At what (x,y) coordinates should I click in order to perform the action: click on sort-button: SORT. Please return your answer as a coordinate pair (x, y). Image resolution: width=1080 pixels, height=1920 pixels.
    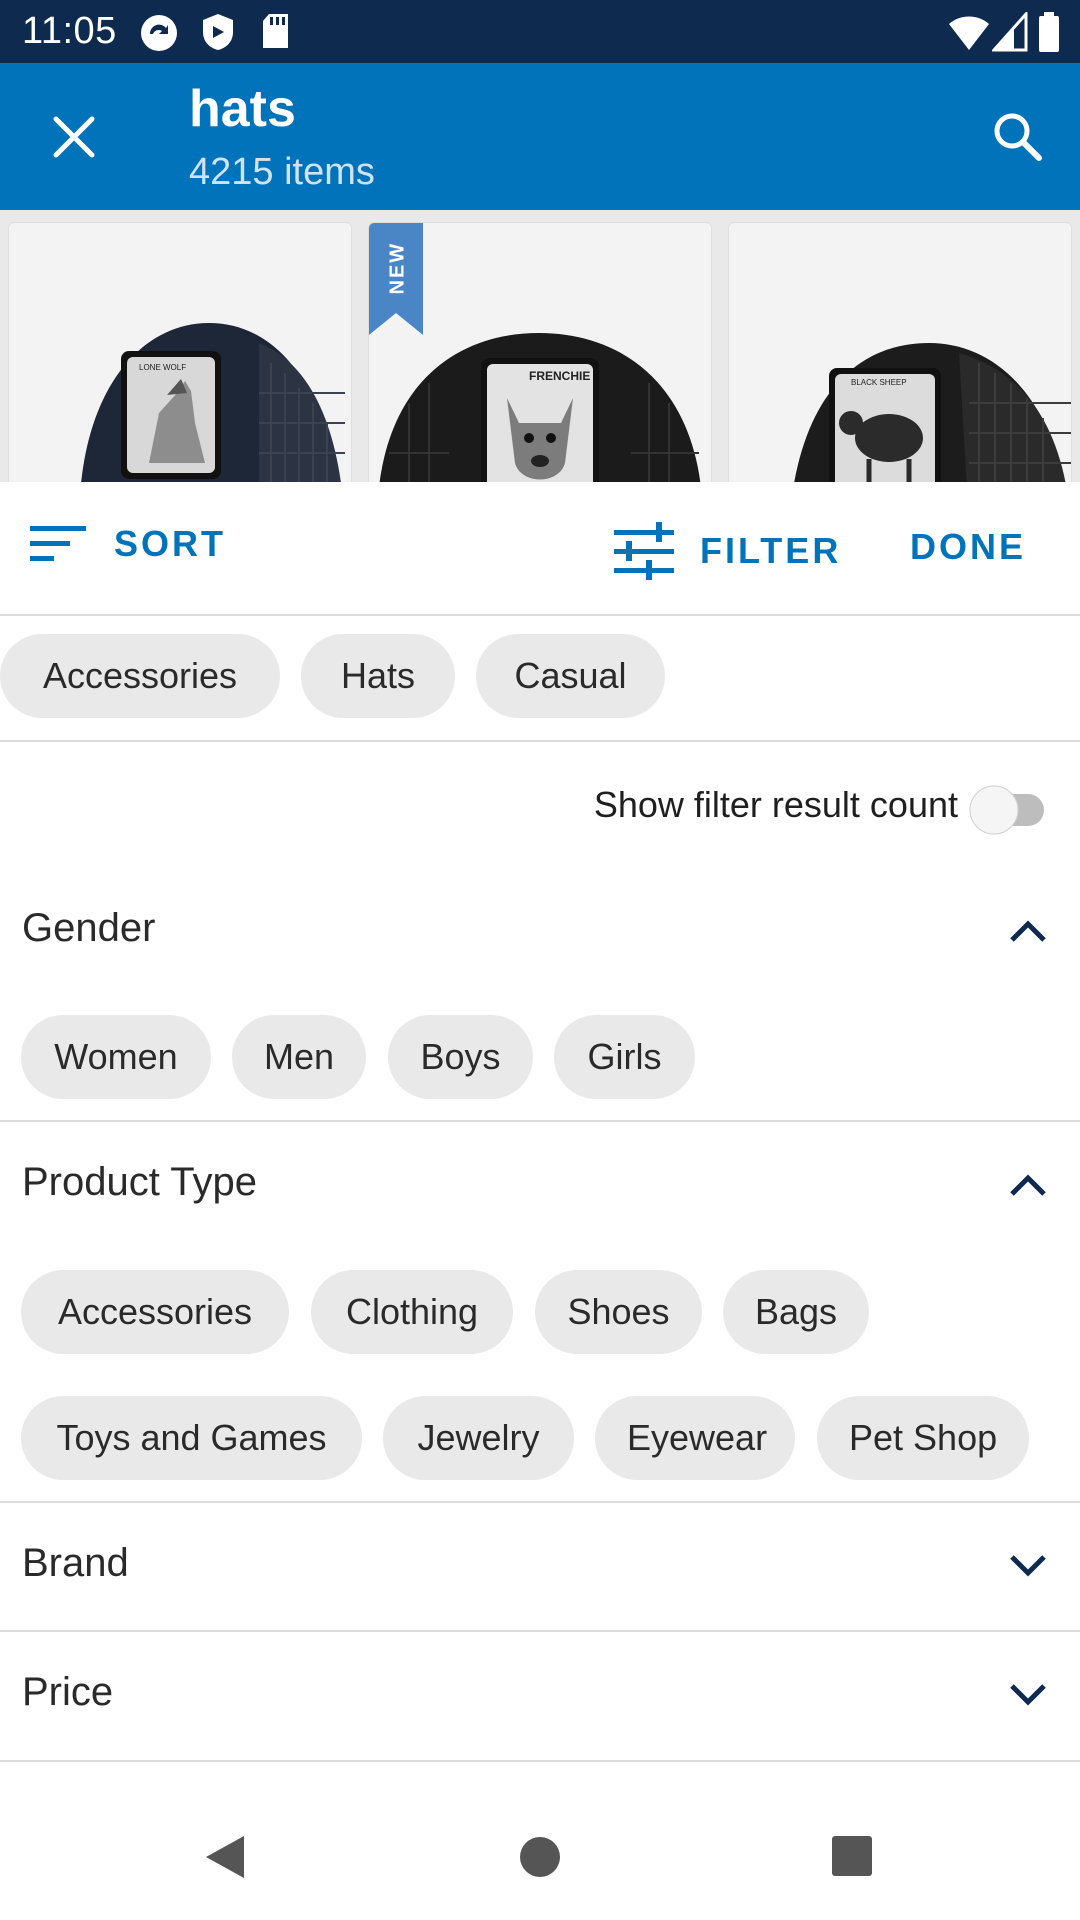
    Looking at the image, I should click on (127, 544).